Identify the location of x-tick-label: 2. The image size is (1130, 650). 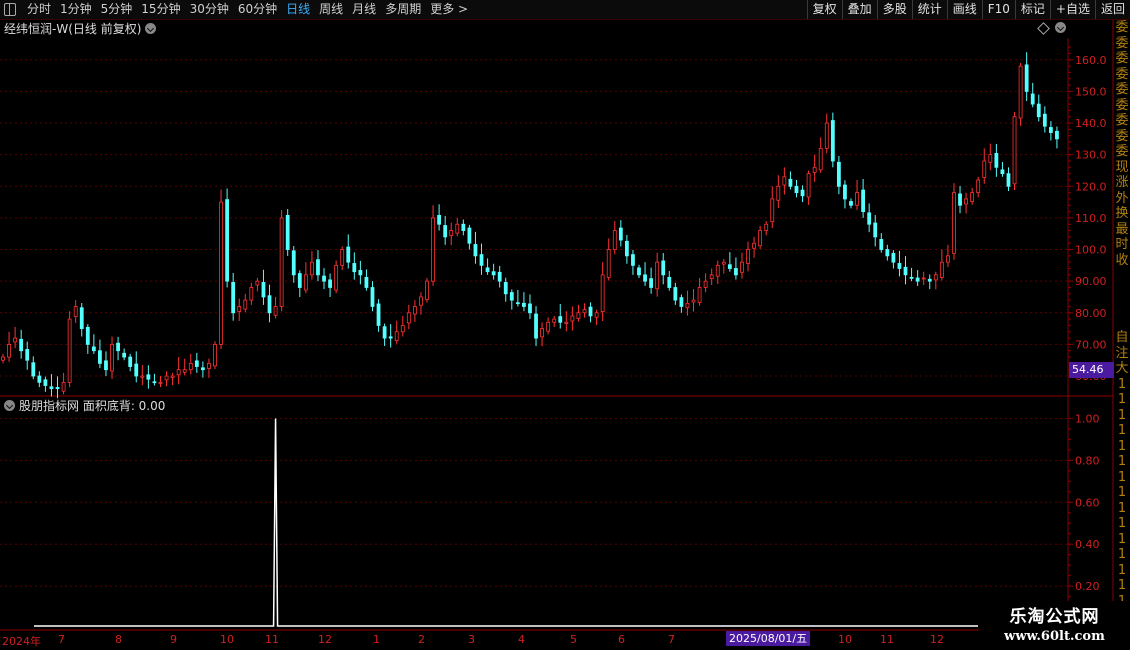
(421, 639).